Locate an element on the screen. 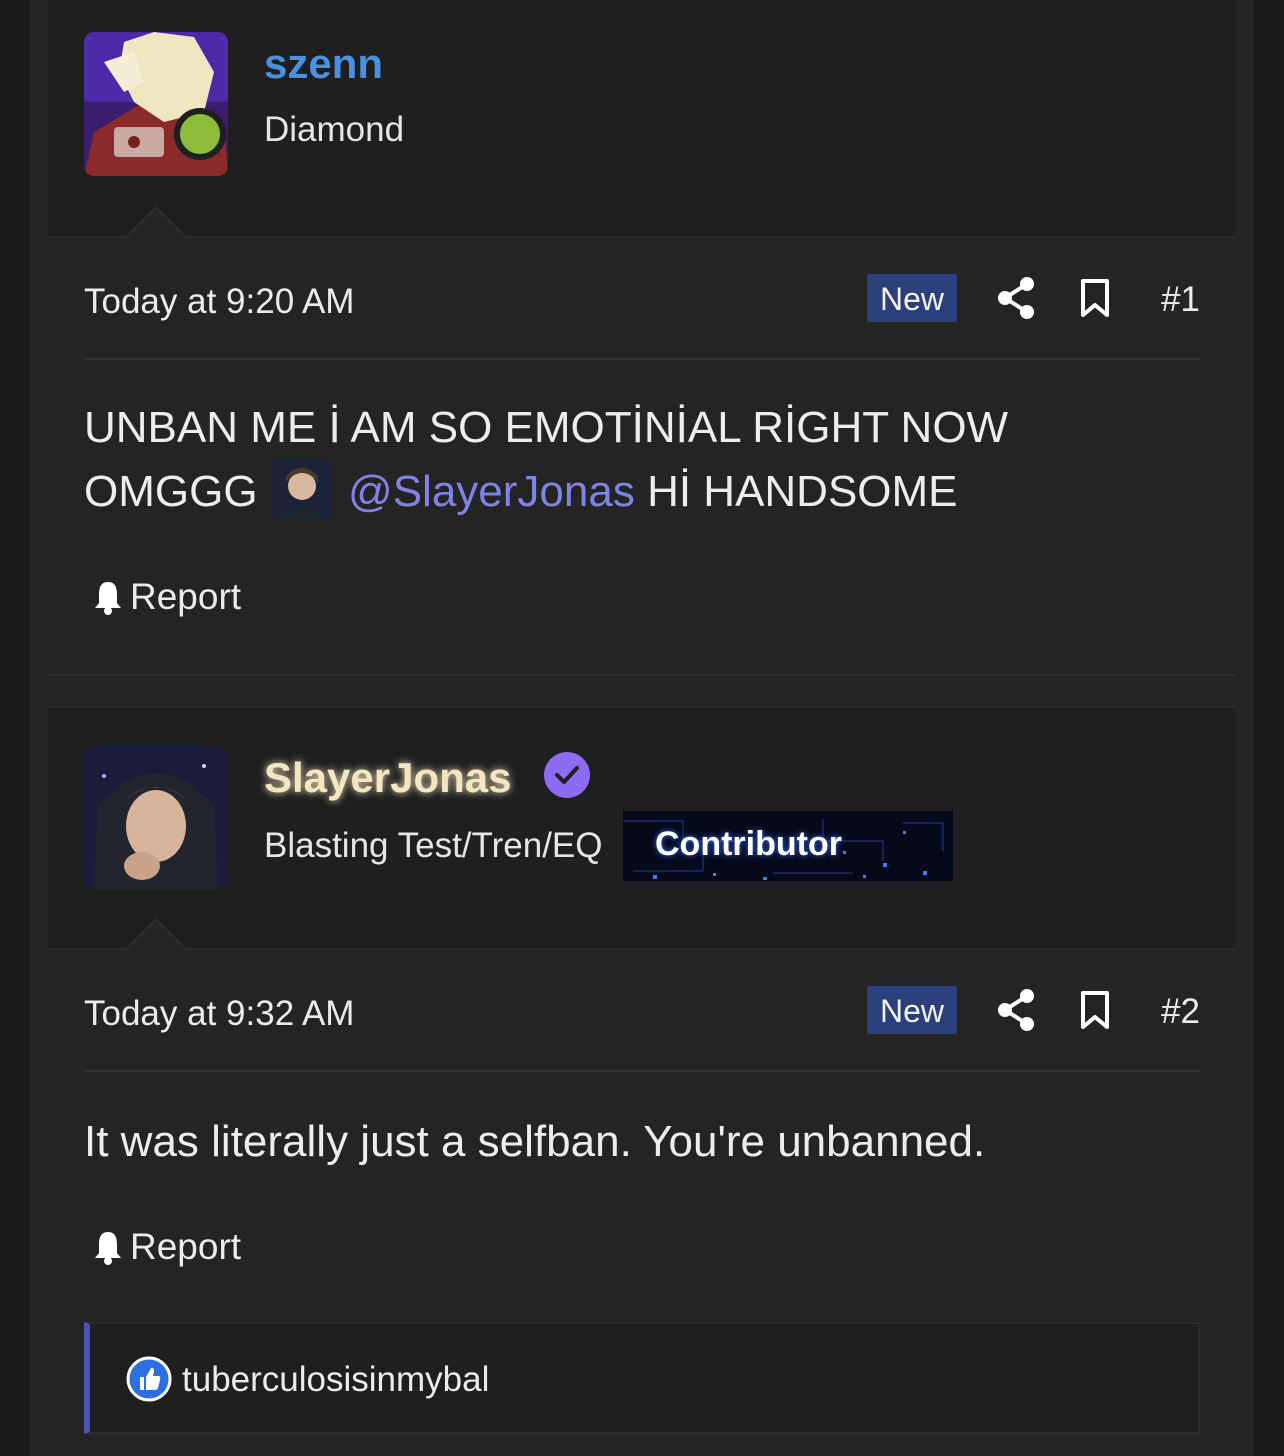  post-body-text: OMGGG is located at coordinates (171, 491).